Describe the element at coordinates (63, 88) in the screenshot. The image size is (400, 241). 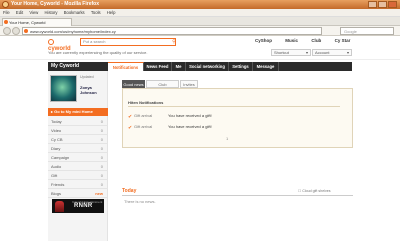
I see `profile-avatar` at that location.